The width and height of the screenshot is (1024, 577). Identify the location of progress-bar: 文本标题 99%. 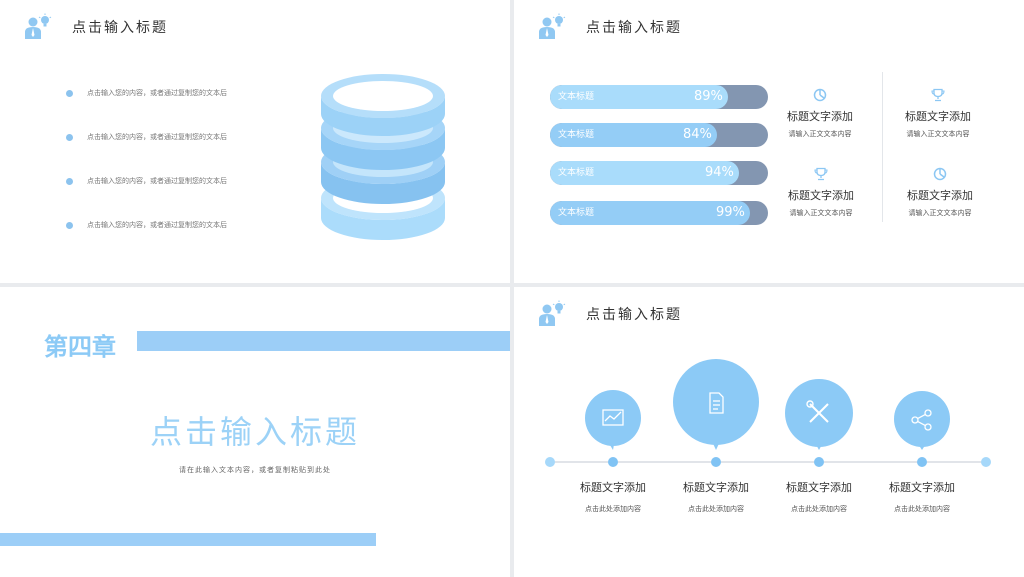
(659, 213).